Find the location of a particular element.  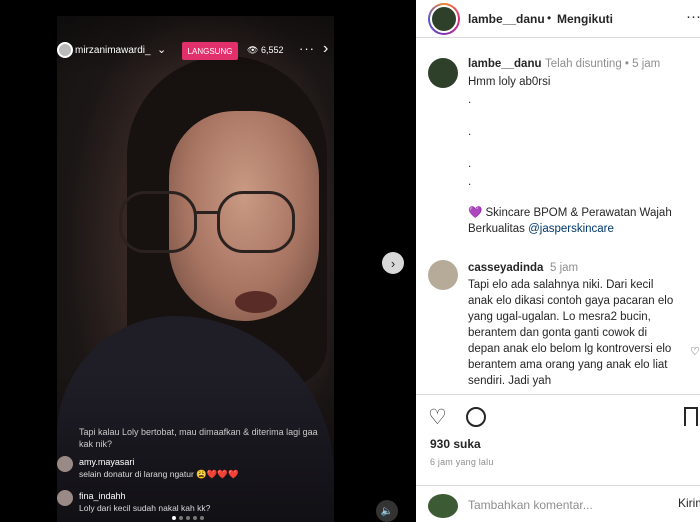

caption-username: lambe__danu is located at coordinates (505, 64).